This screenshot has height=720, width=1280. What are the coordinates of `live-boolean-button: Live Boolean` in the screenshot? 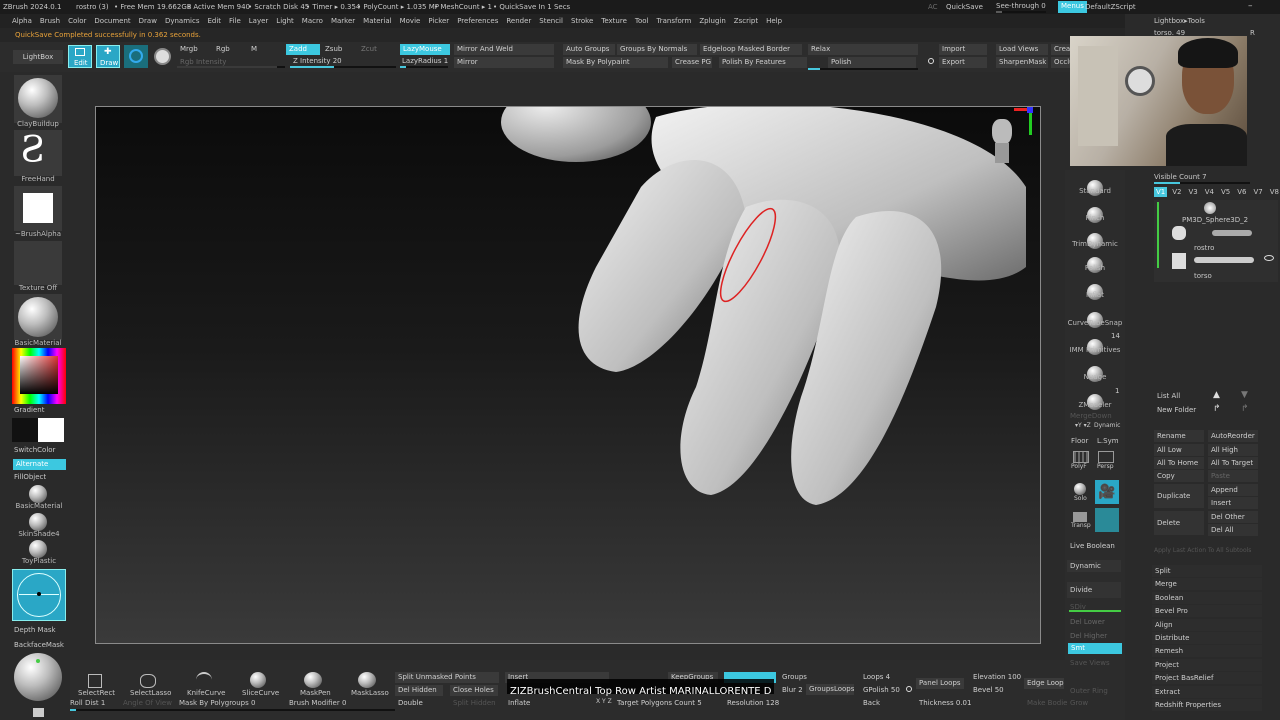 It's located at (1094, 546).